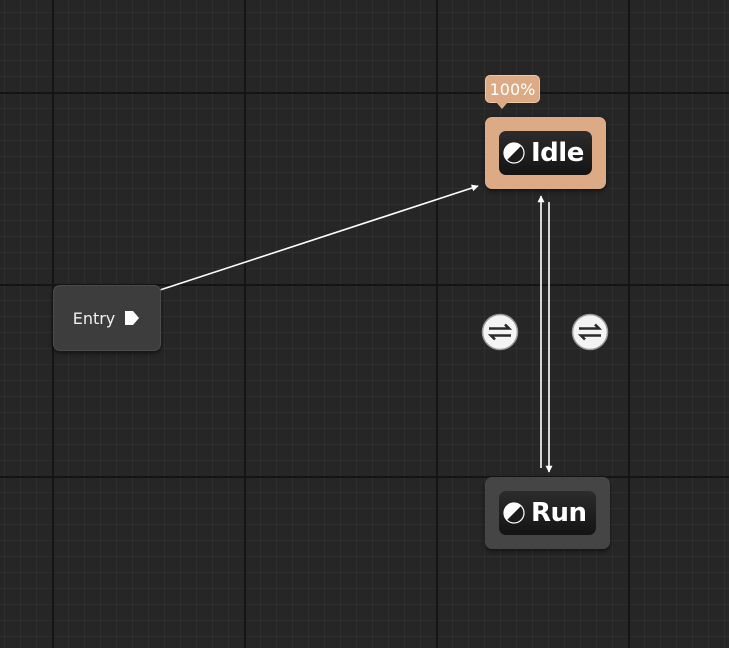 This screenshot has height=648, width=729. What do you see at coordinates (559, 513) in the screenshot?
I see `state-label-run: Run` at bounding box center [559, 513].